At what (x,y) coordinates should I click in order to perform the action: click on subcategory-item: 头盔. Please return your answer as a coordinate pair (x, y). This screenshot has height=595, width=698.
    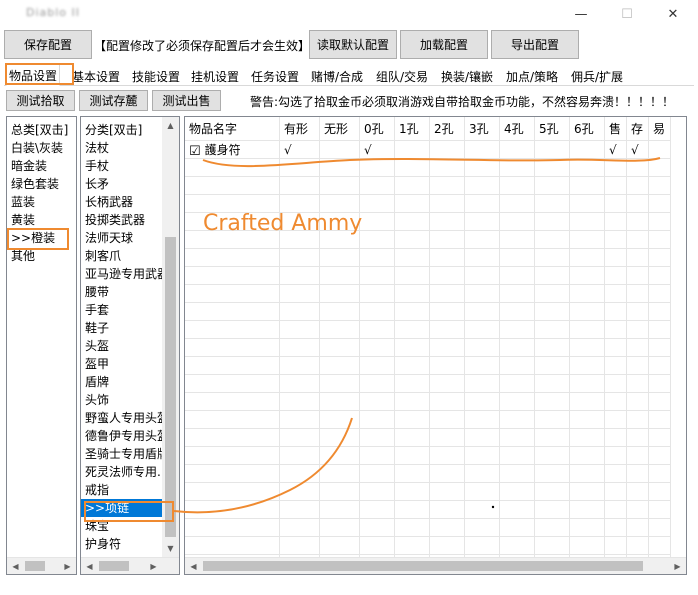
    Looking at the image, I should click on (122, 346).